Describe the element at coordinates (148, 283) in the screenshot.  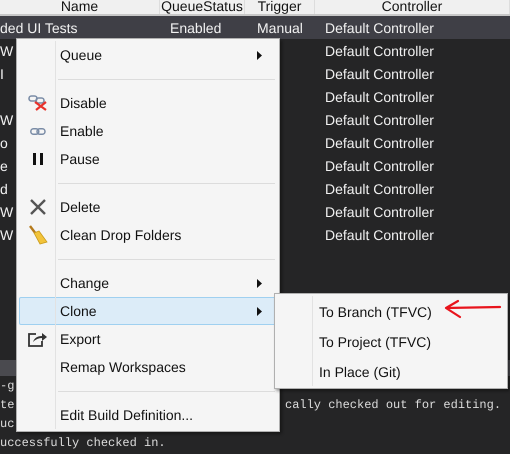
I see `menu-item: Change` at that location.